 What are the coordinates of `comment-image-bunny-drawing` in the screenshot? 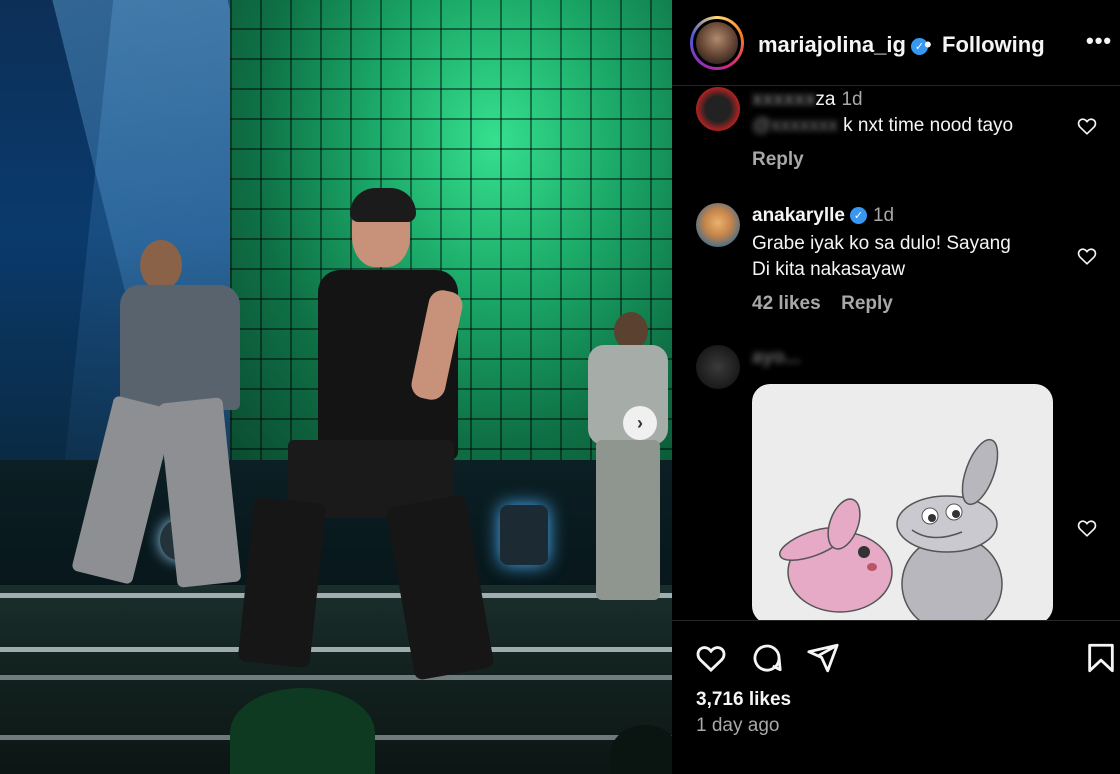 It's located at (902, 502).